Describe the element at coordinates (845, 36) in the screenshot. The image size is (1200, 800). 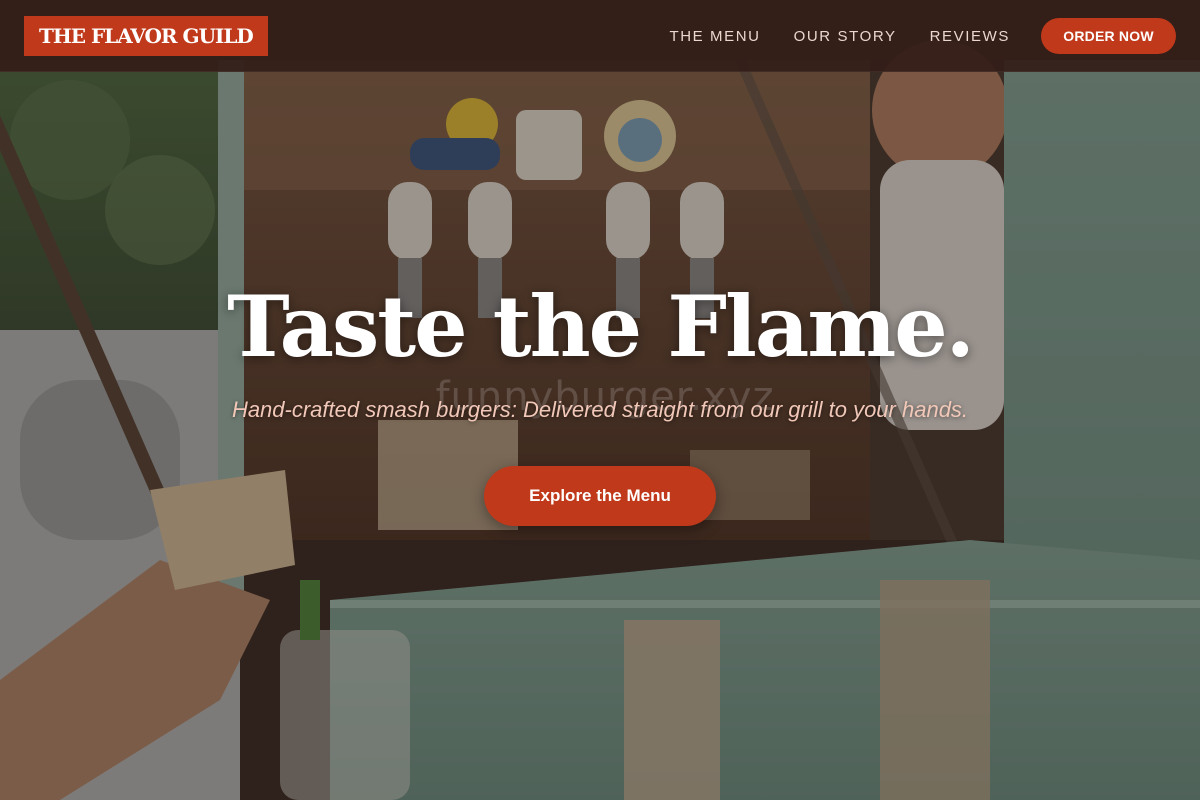
I see `nav-link-our-story: OUR STORY` at that location.